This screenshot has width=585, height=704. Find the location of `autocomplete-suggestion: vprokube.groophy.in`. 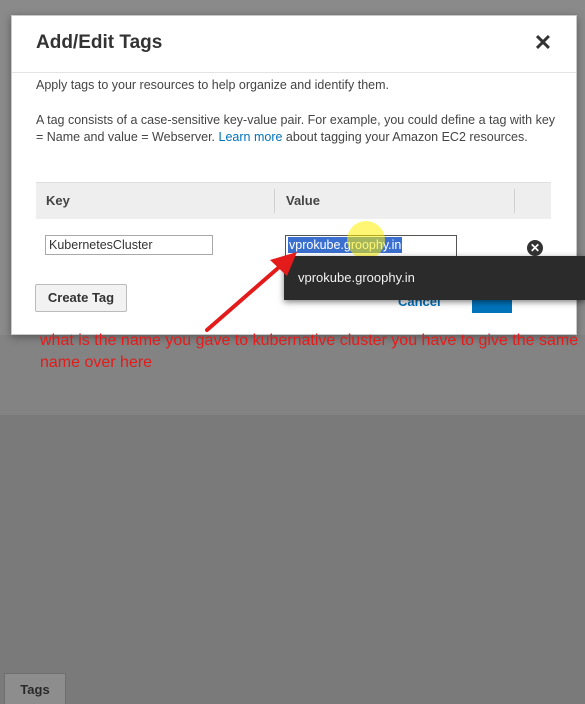

autocomplete-suggestion: vprokube.groophy.in is located at coordinates (356, 277).